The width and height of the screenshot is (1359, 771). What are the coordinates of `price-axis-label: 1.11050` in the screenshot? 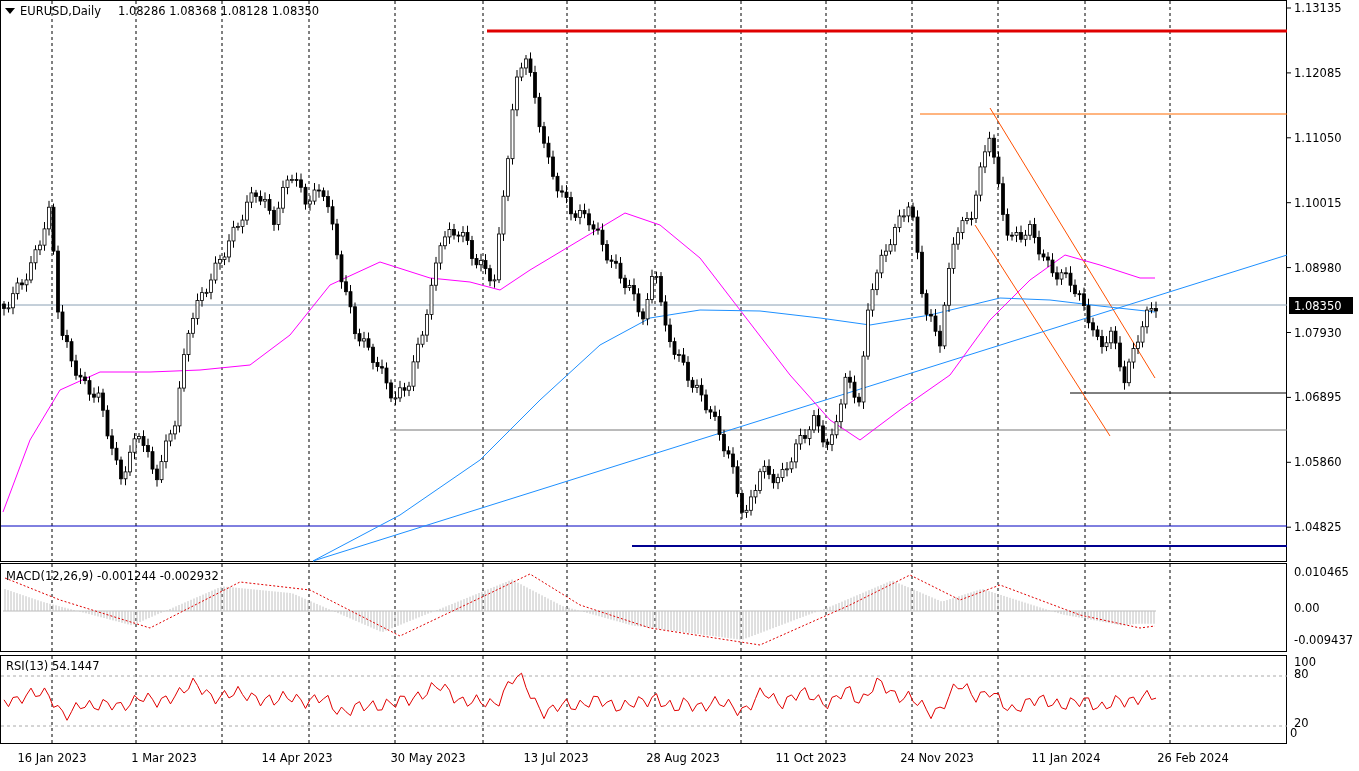 It's located at (1318, 137).